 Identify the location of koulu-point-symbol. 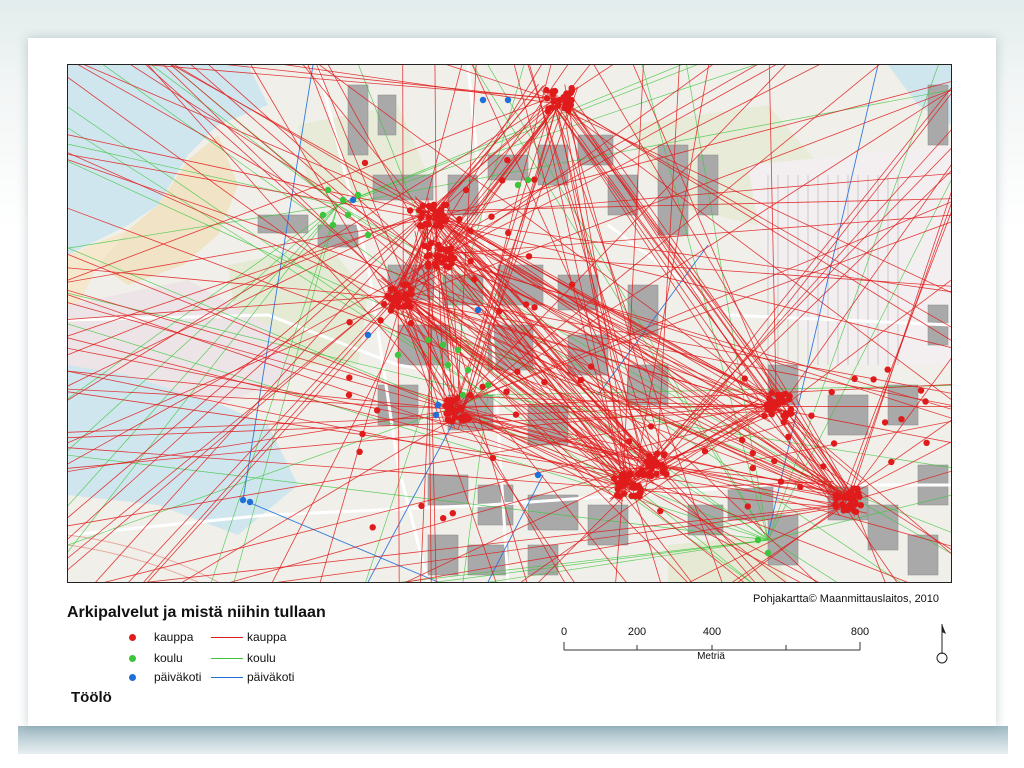
(132, 658).